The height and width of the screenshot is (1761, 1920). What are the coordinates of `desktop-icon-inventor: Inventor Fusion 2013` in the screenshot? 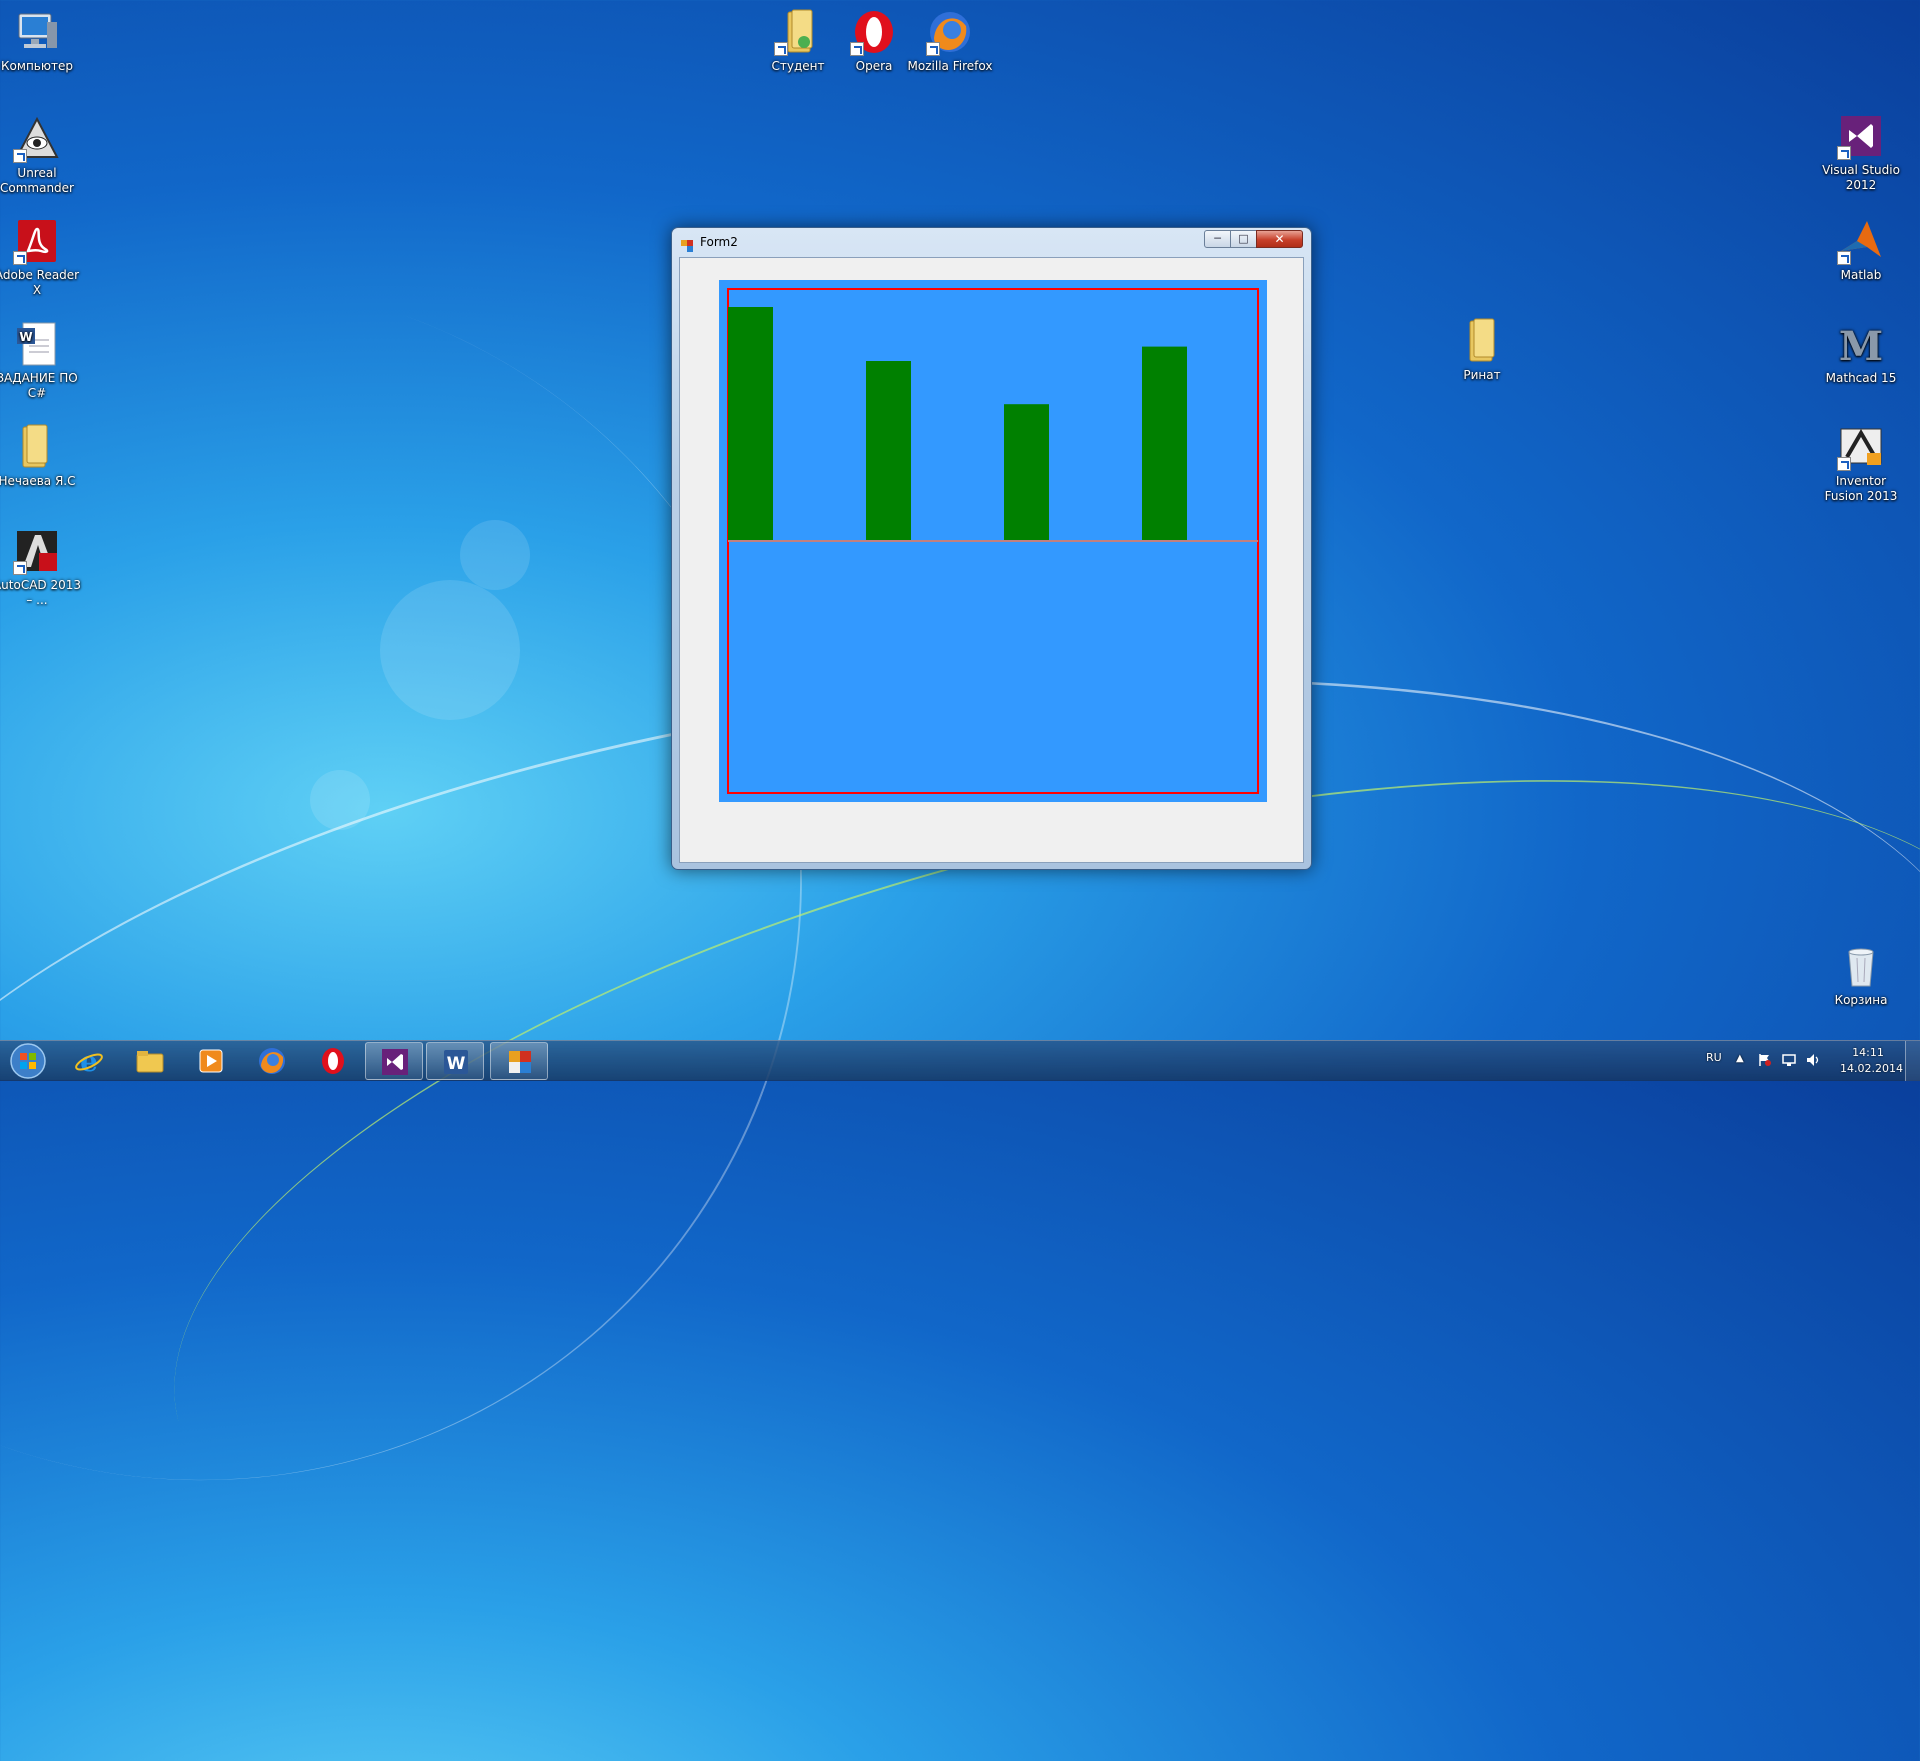 It's located at (1861, 463).